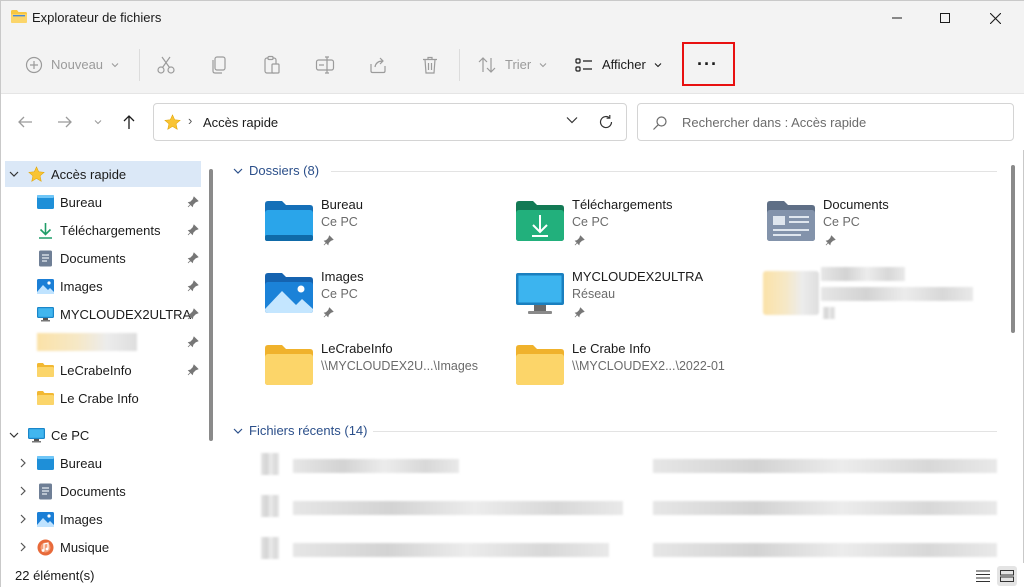  I want to click on redacted-name, so click(863, 274).